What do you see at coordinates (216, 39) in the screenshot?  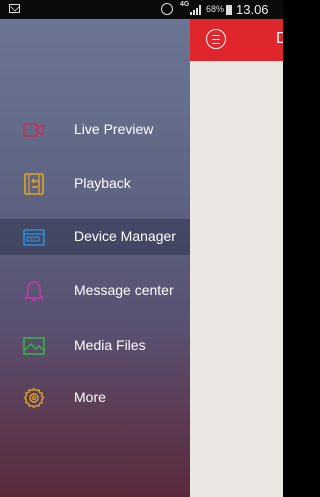 I see `menu-icon` at bounding box center [216, 39].